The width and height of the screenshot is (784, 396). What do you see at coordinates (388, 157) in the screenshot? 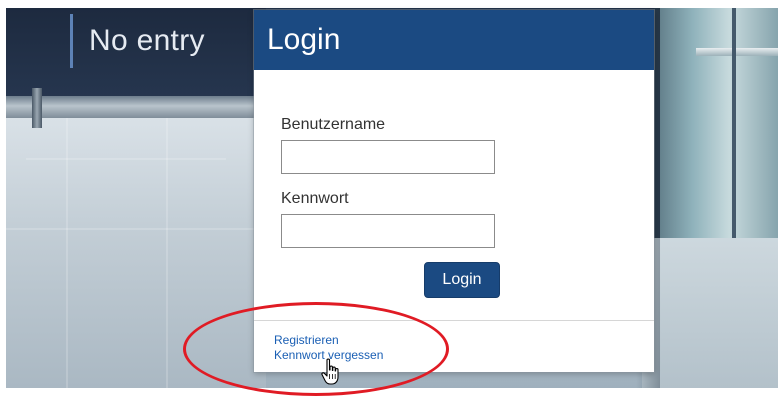
I see `username-input` at bounding box center [388, 157].